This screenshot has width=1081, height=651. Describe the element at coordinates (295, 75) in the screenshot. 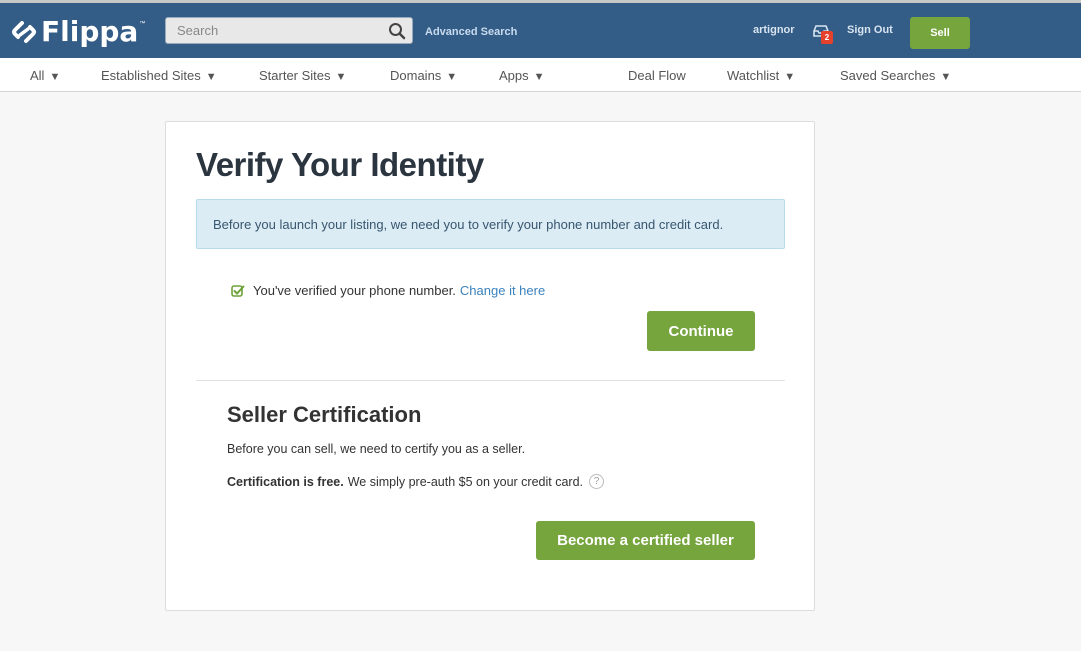

I see `nav-label: Starter Sites` at that location.